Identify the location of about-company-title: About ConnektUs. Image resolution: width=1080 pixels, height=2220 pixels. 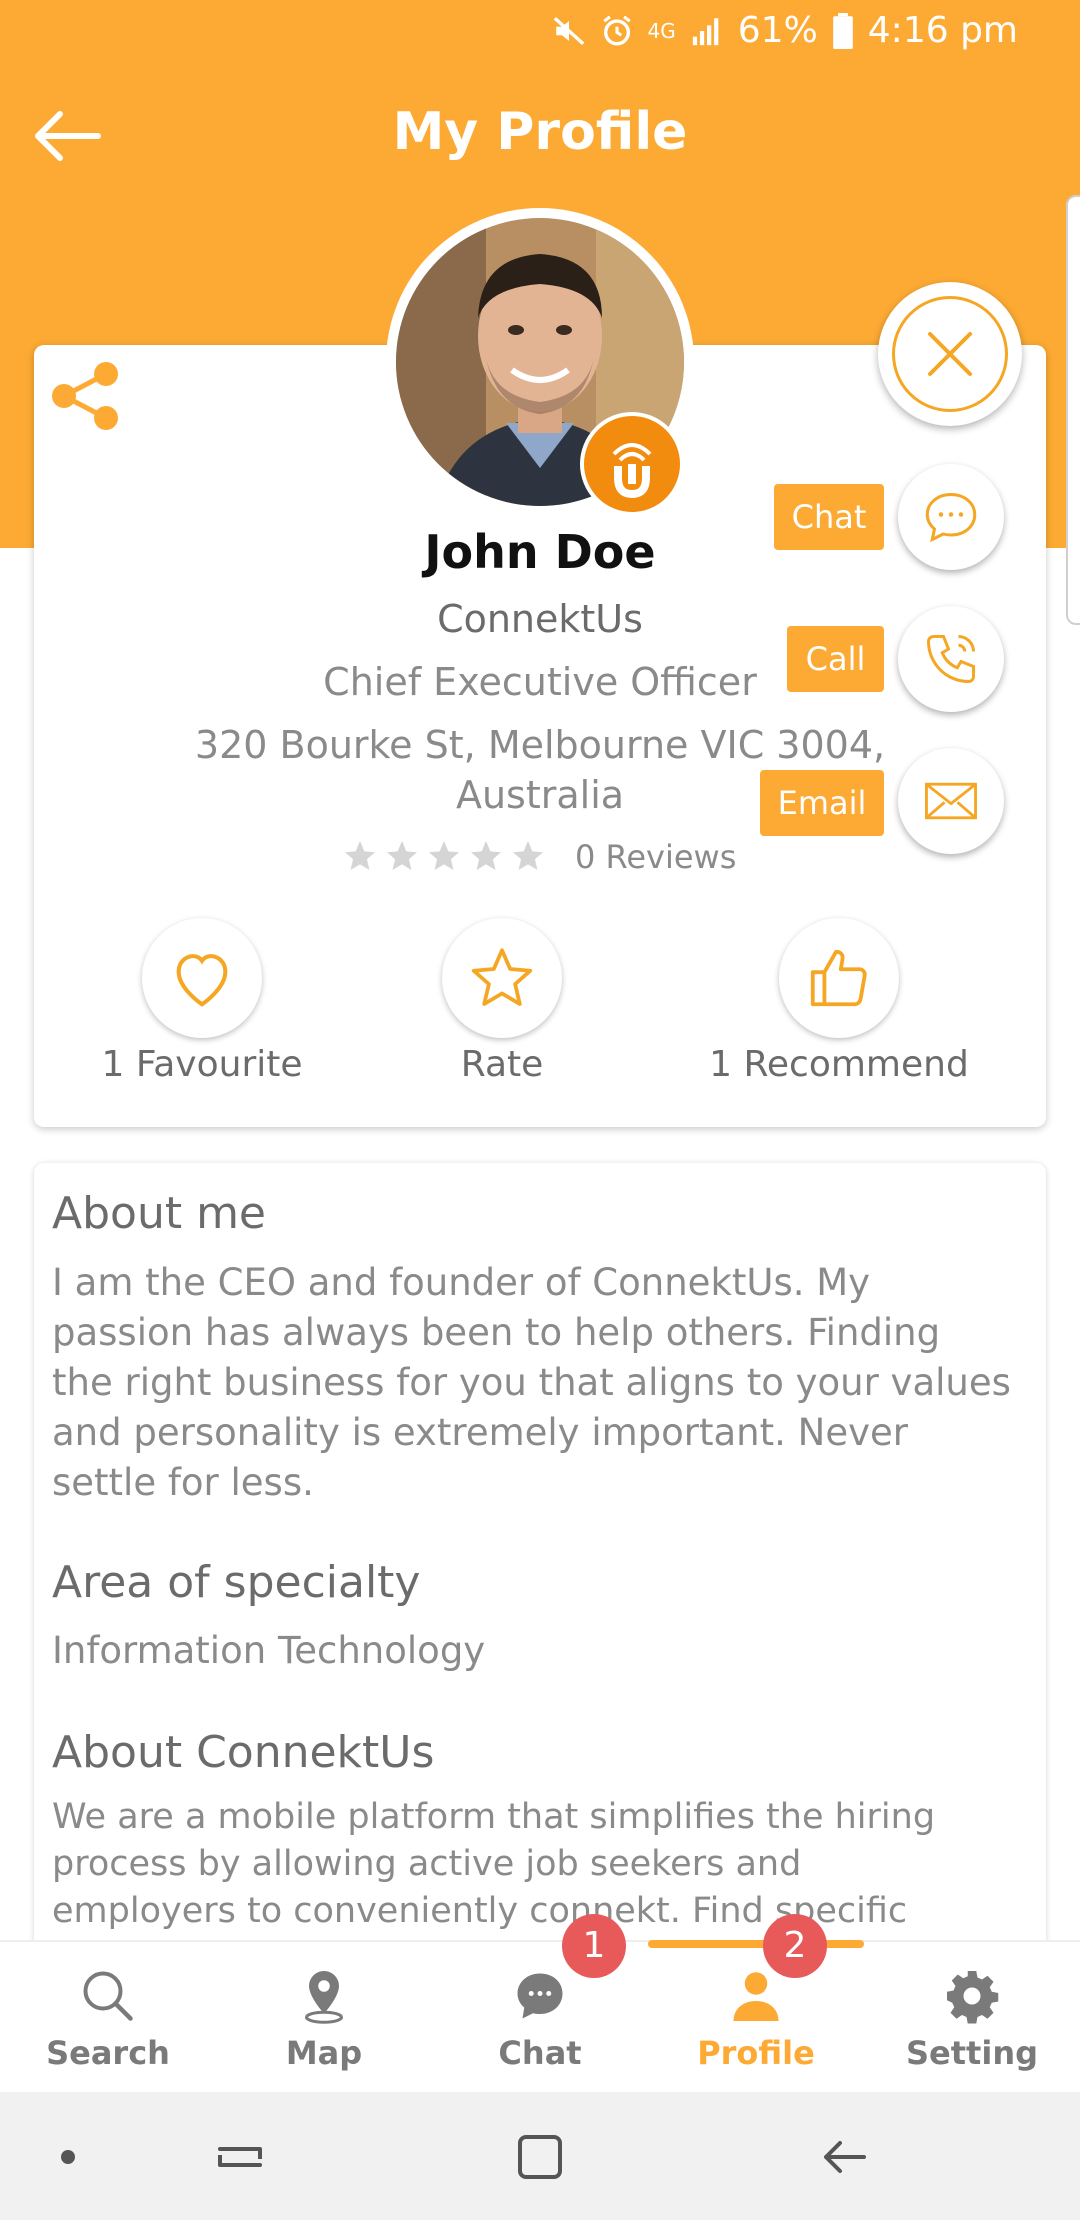
(243, 1752).